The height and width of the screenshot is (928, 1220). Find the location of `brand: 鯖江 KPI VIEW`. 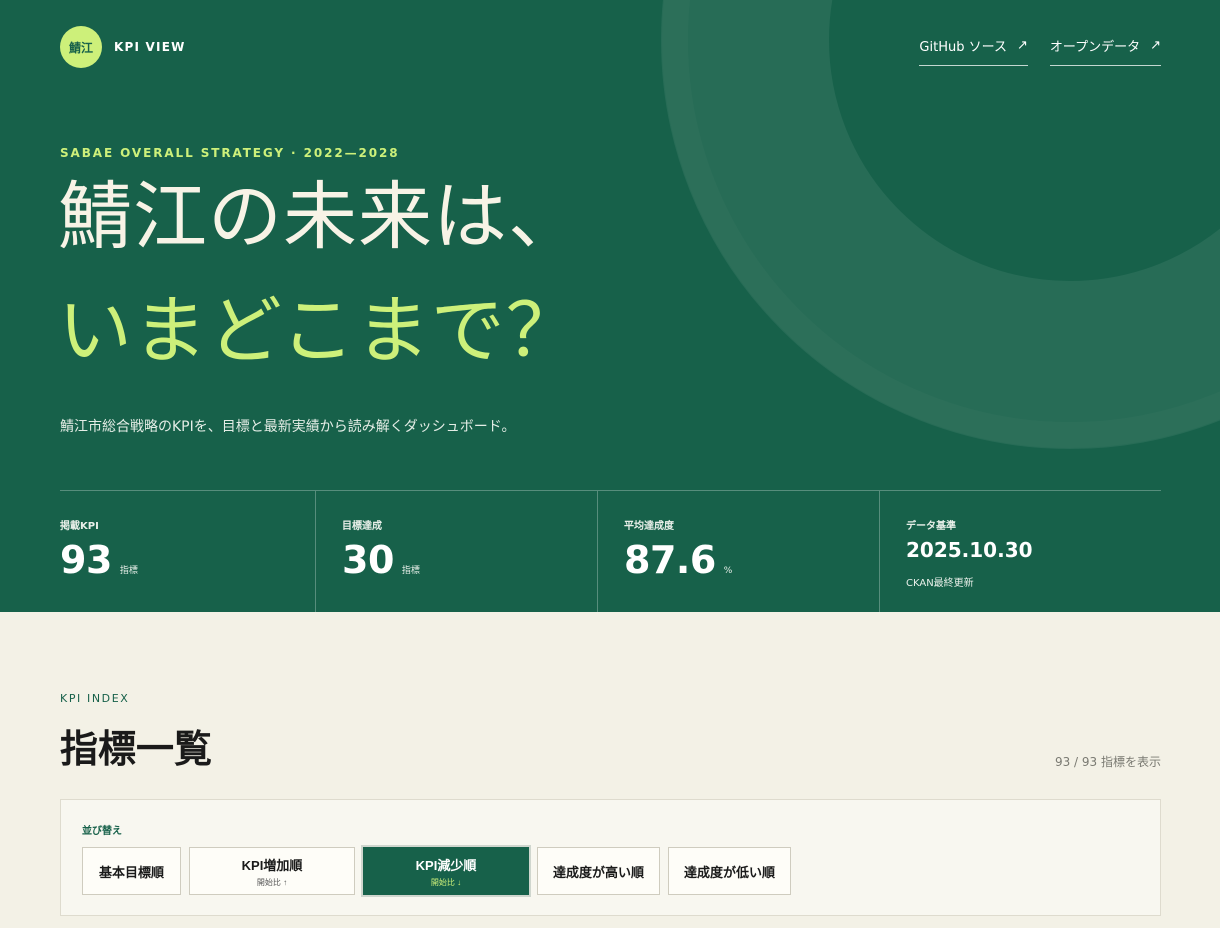

brand: 鯖江 KPI VIEW is located at coordinates (123, 47).